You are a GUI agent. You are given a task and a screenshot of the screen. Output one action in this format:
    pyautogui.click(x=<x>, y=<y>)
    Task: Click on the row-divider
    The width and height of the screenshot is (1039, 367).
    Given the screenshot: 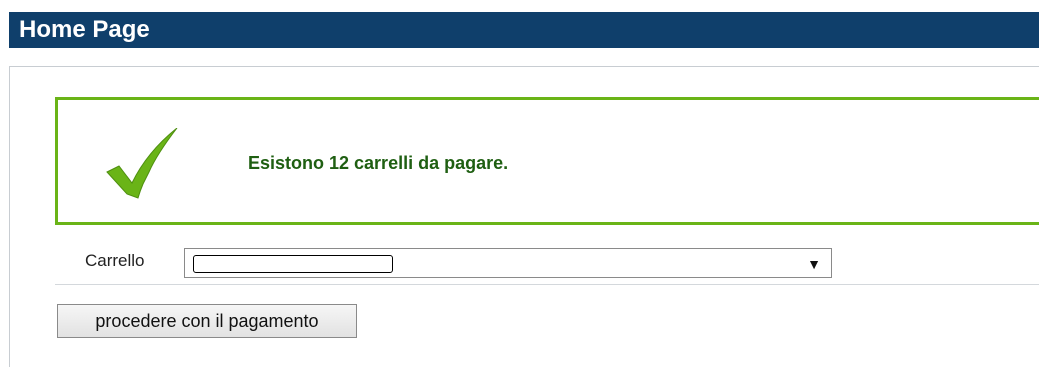 What is the action you would take?
    pyautogui.click(x=547, y=284)
    